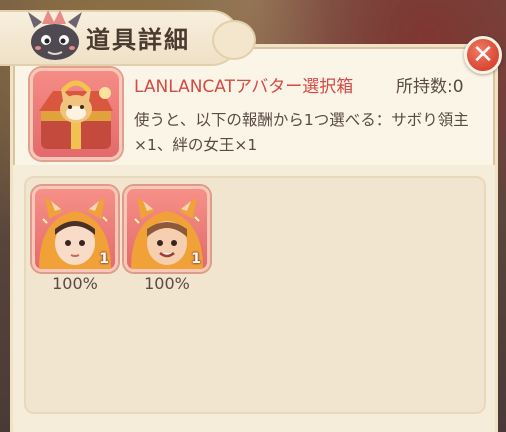 The width and height of the screenshot is (506, 432). What do you see at coordinates (301, 132) in the screenshot?
I see `item-description: 使うと、以下の報酬から1つ選べる：サボり領主×1、絆の女王×1` at bounding box center [301, 132].